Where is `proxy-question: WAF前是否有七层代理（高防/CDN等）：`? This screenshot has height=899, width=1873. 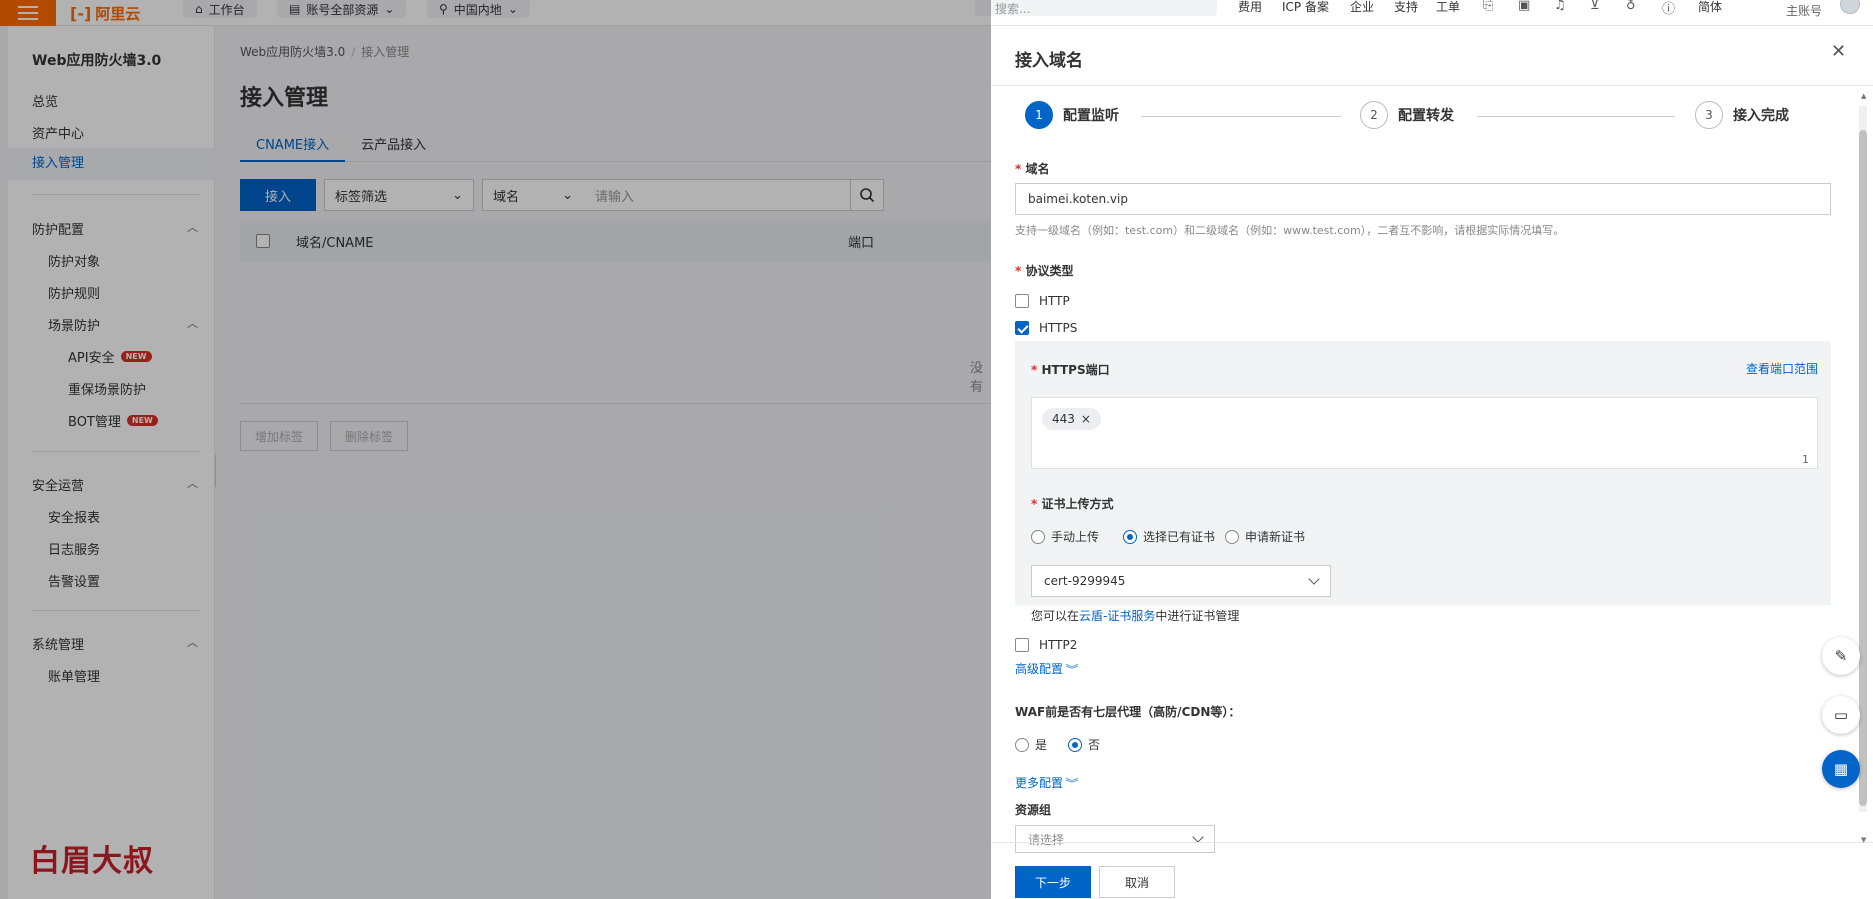
proxy-question: WAF前是否有七层代理（高防/CDN等）： is located at coordinates (1128, 712).